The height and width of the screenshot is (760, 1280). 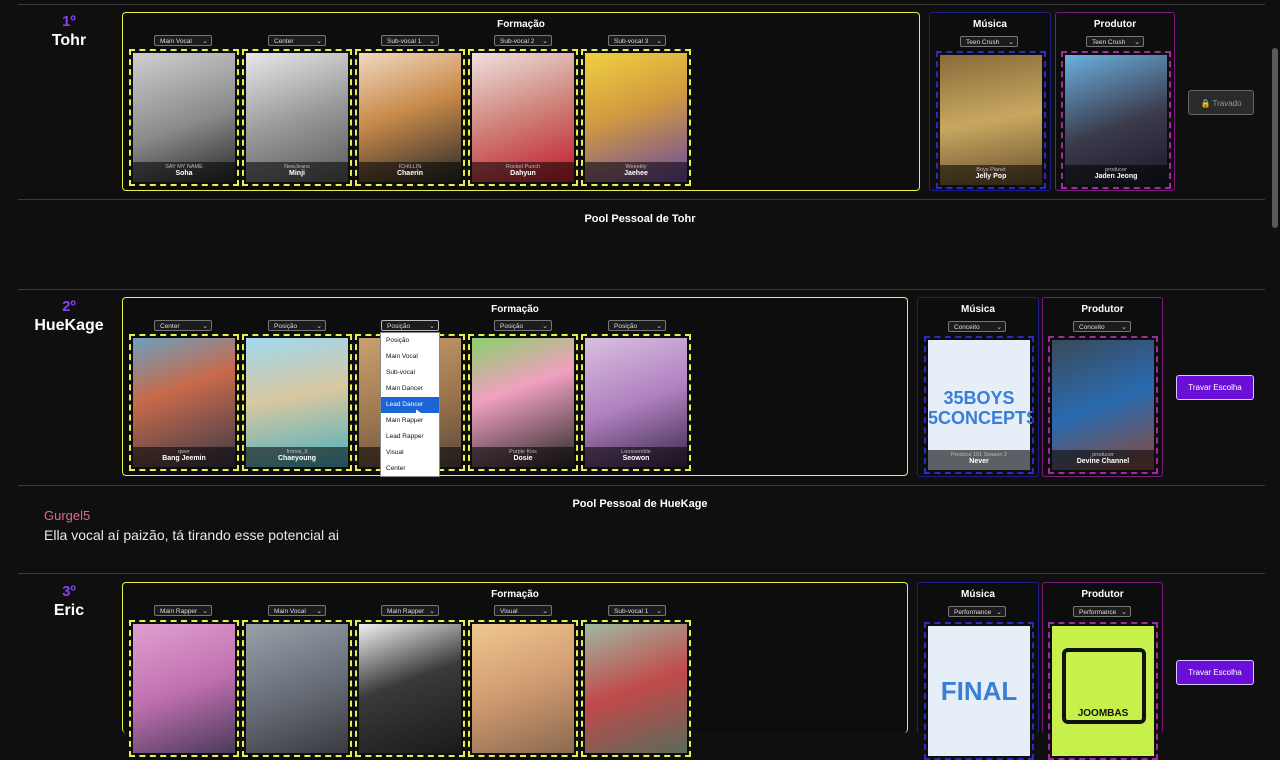 What do you see at coordinates (410, 167) in the screenshot?
I see `member-group: ICHILLIN` at bounding box center [410, 167].